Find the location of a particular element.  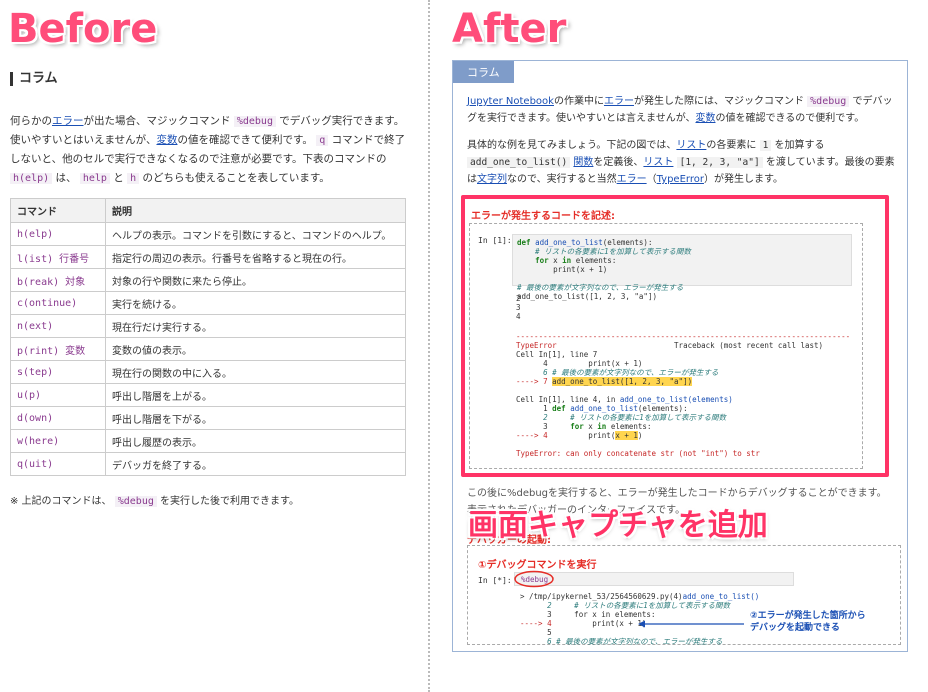

magic-cell: %debug is located at coordinates (654, 579).